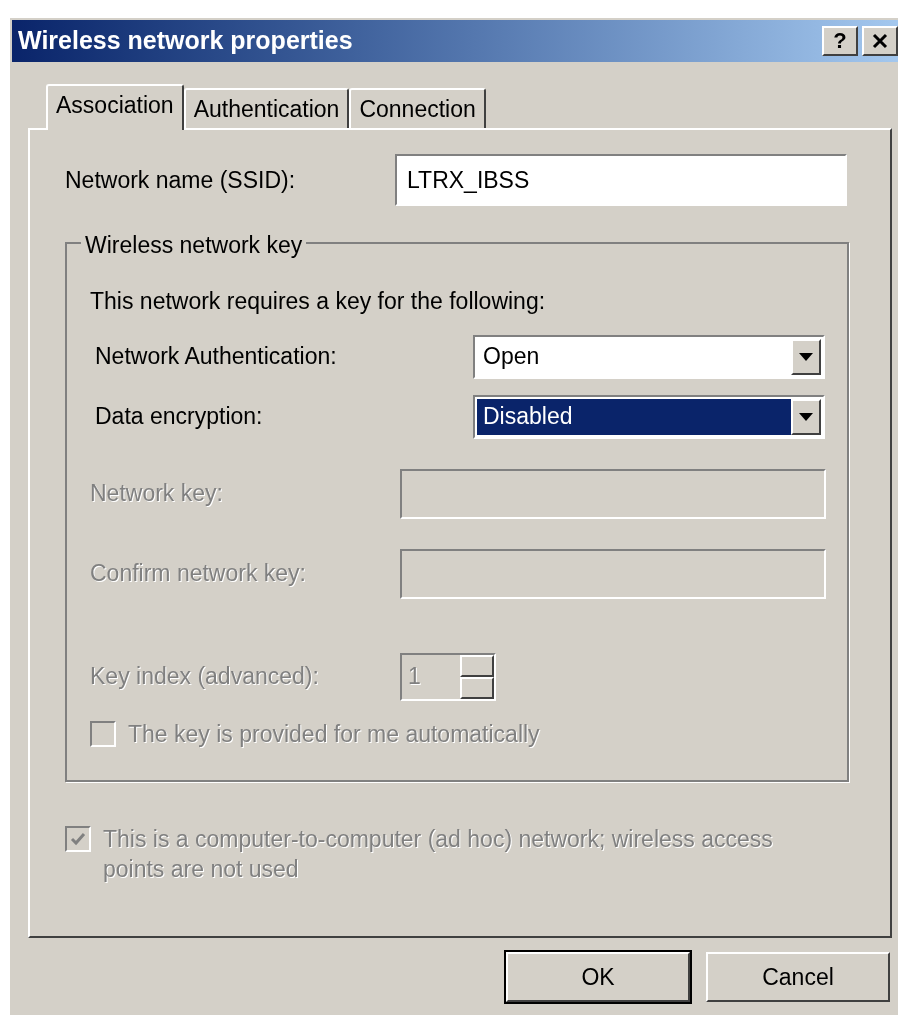  What do you see at coordinates (115, 107) in the screenshot?
I see `tab: Association` at bounding box center [115, 107].